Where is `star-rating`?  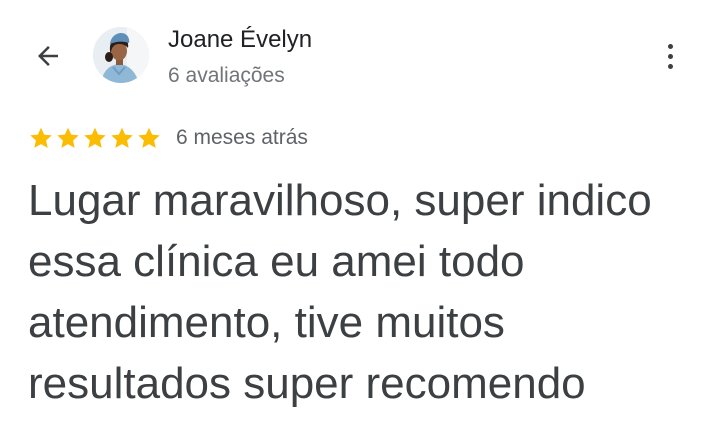 star-rating is located at coordinates (95, 138).